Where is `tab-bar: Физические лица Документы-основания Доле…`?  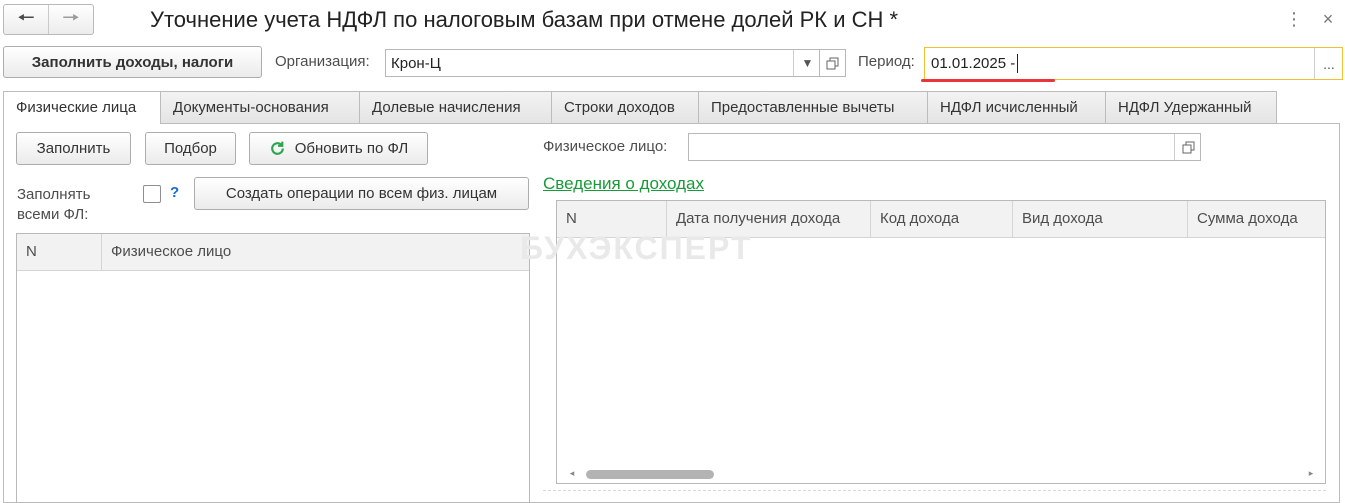 tab-bar: Физические лица Документы-основания Доле… is located at coordinates (640, 107).